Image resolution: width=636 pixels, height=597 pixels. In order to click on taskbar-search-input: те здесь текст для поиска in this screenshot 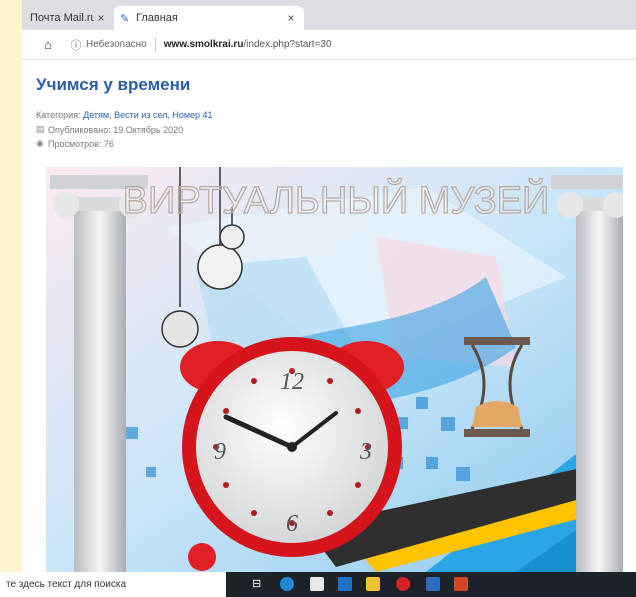, I will do `click(113, 584)`.